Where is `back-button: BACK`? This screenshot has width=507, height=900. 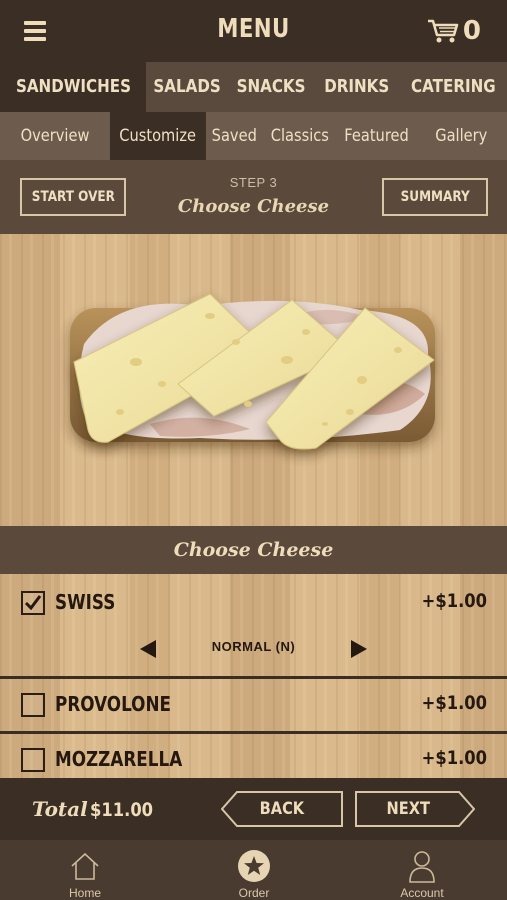
back-button: BACK is located at coordinates (282, 809).